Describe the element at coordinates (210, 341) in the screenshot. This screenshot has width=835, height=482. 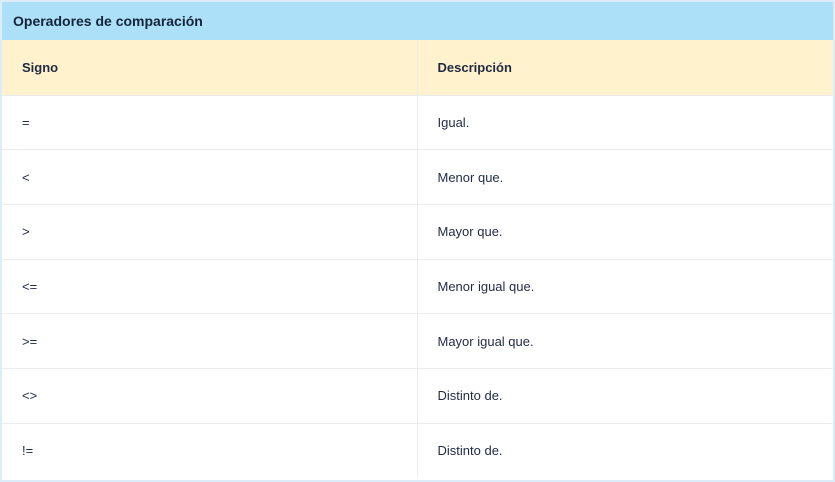
I see `cell-signo: >=` at that location.